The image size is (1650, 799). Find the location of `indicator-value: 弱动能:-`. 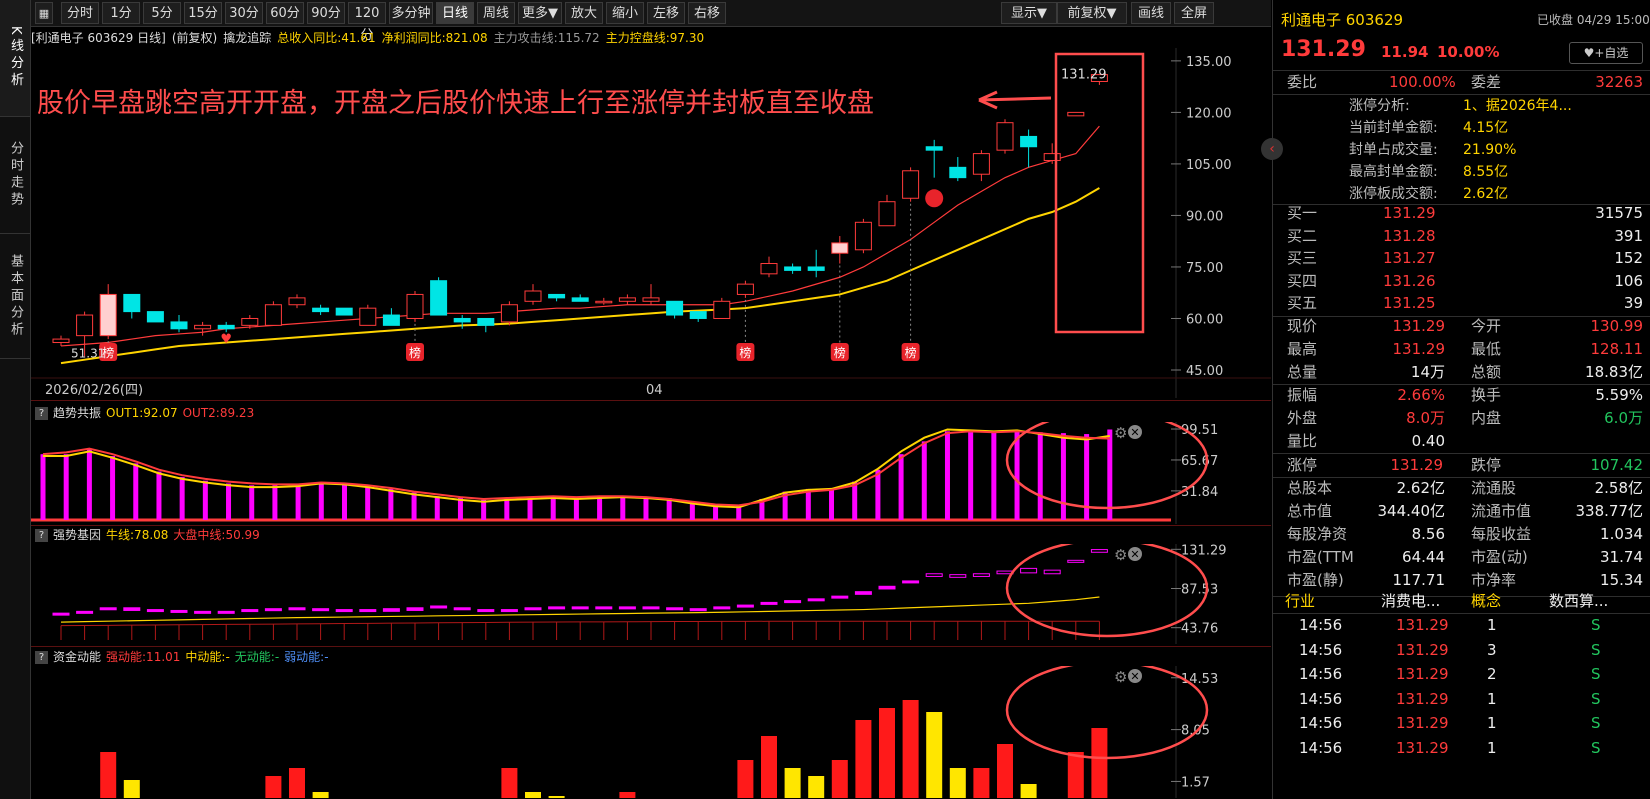

indicator-value: 弱动能:- is located at coordinates (306, 657).